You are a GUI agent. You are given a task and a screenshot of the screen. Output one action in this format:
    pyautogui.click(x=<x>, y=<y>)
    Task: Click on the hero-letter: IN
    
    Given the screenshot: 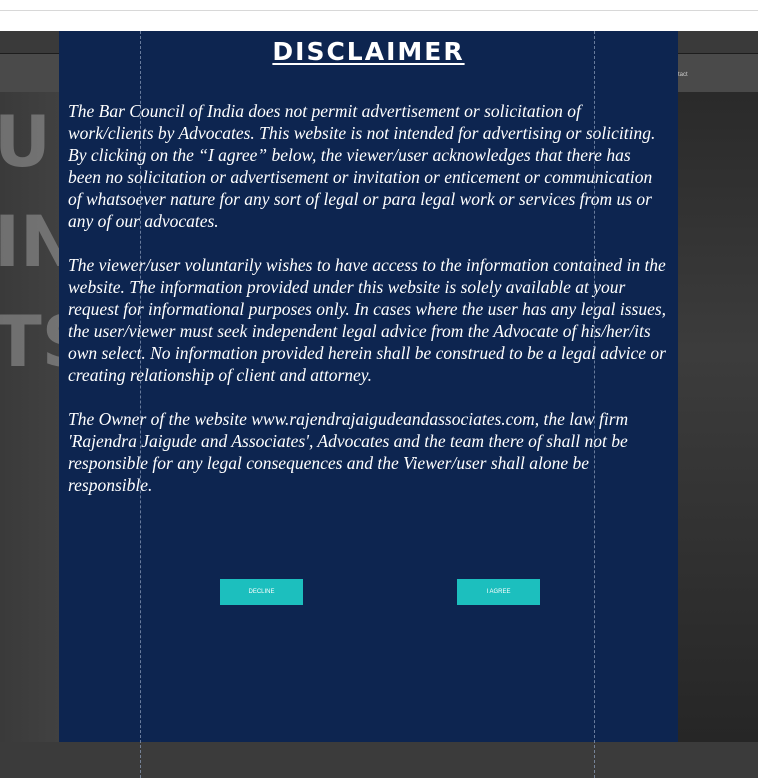 What is the action you would take?
    pyautogui.click(x=39, y=242)
    